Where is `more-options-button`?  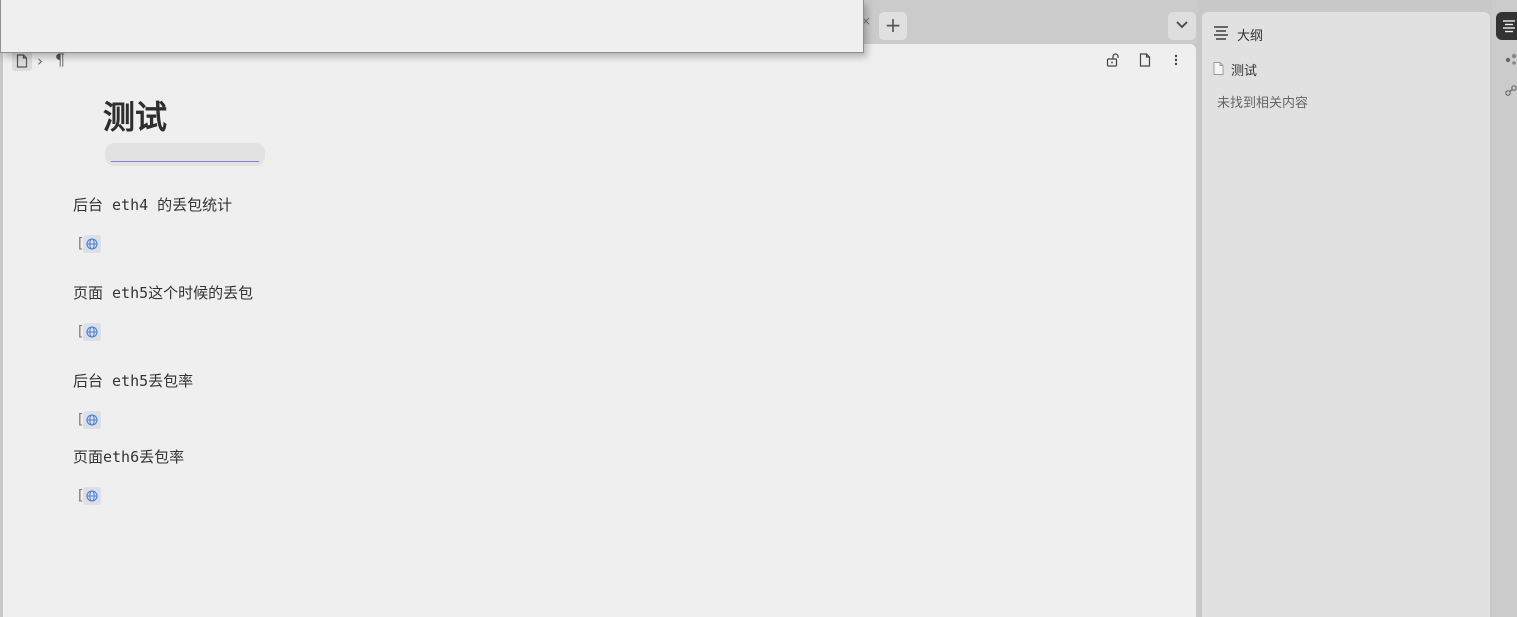
more-options-button is located at coordinates (1176, 60).